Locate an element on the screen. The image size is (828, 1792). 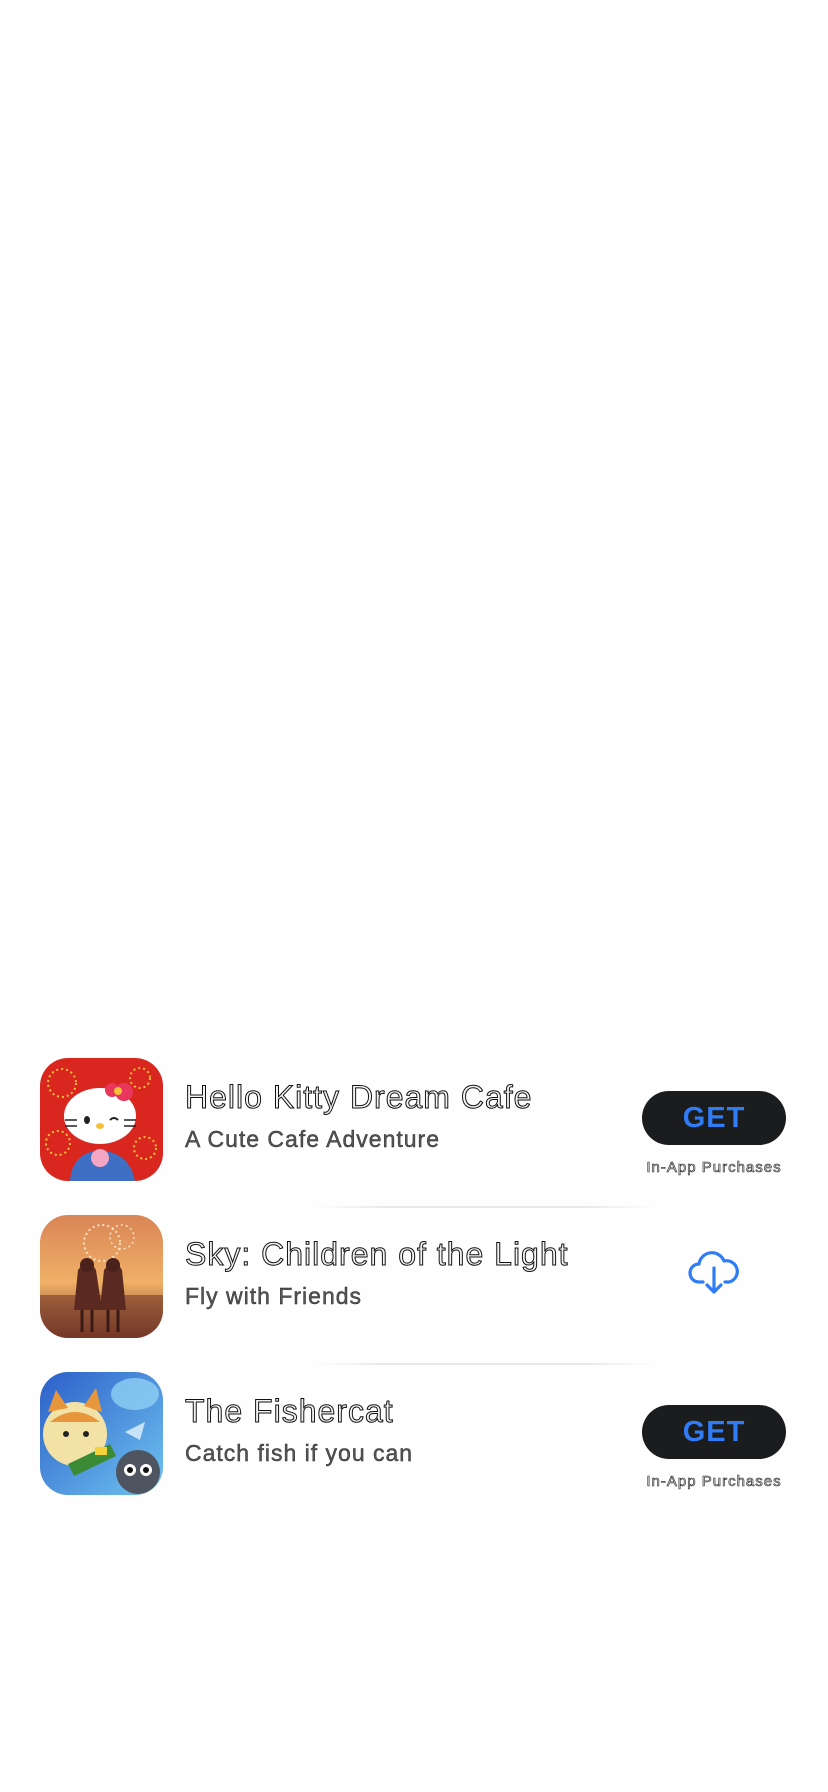
app-title: The Fishercat is located at coordinates (289, 1411).